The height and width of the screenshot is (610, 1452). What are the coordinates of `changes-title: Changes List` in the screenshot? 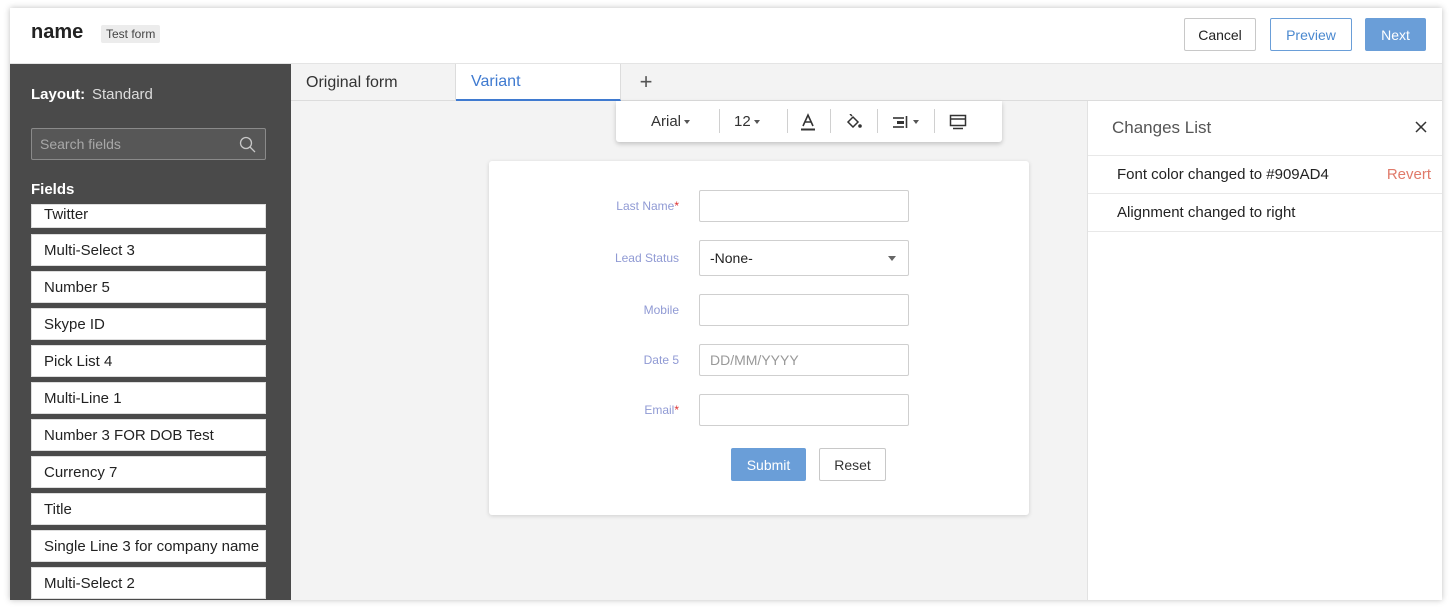 It's located at (1162, 127).